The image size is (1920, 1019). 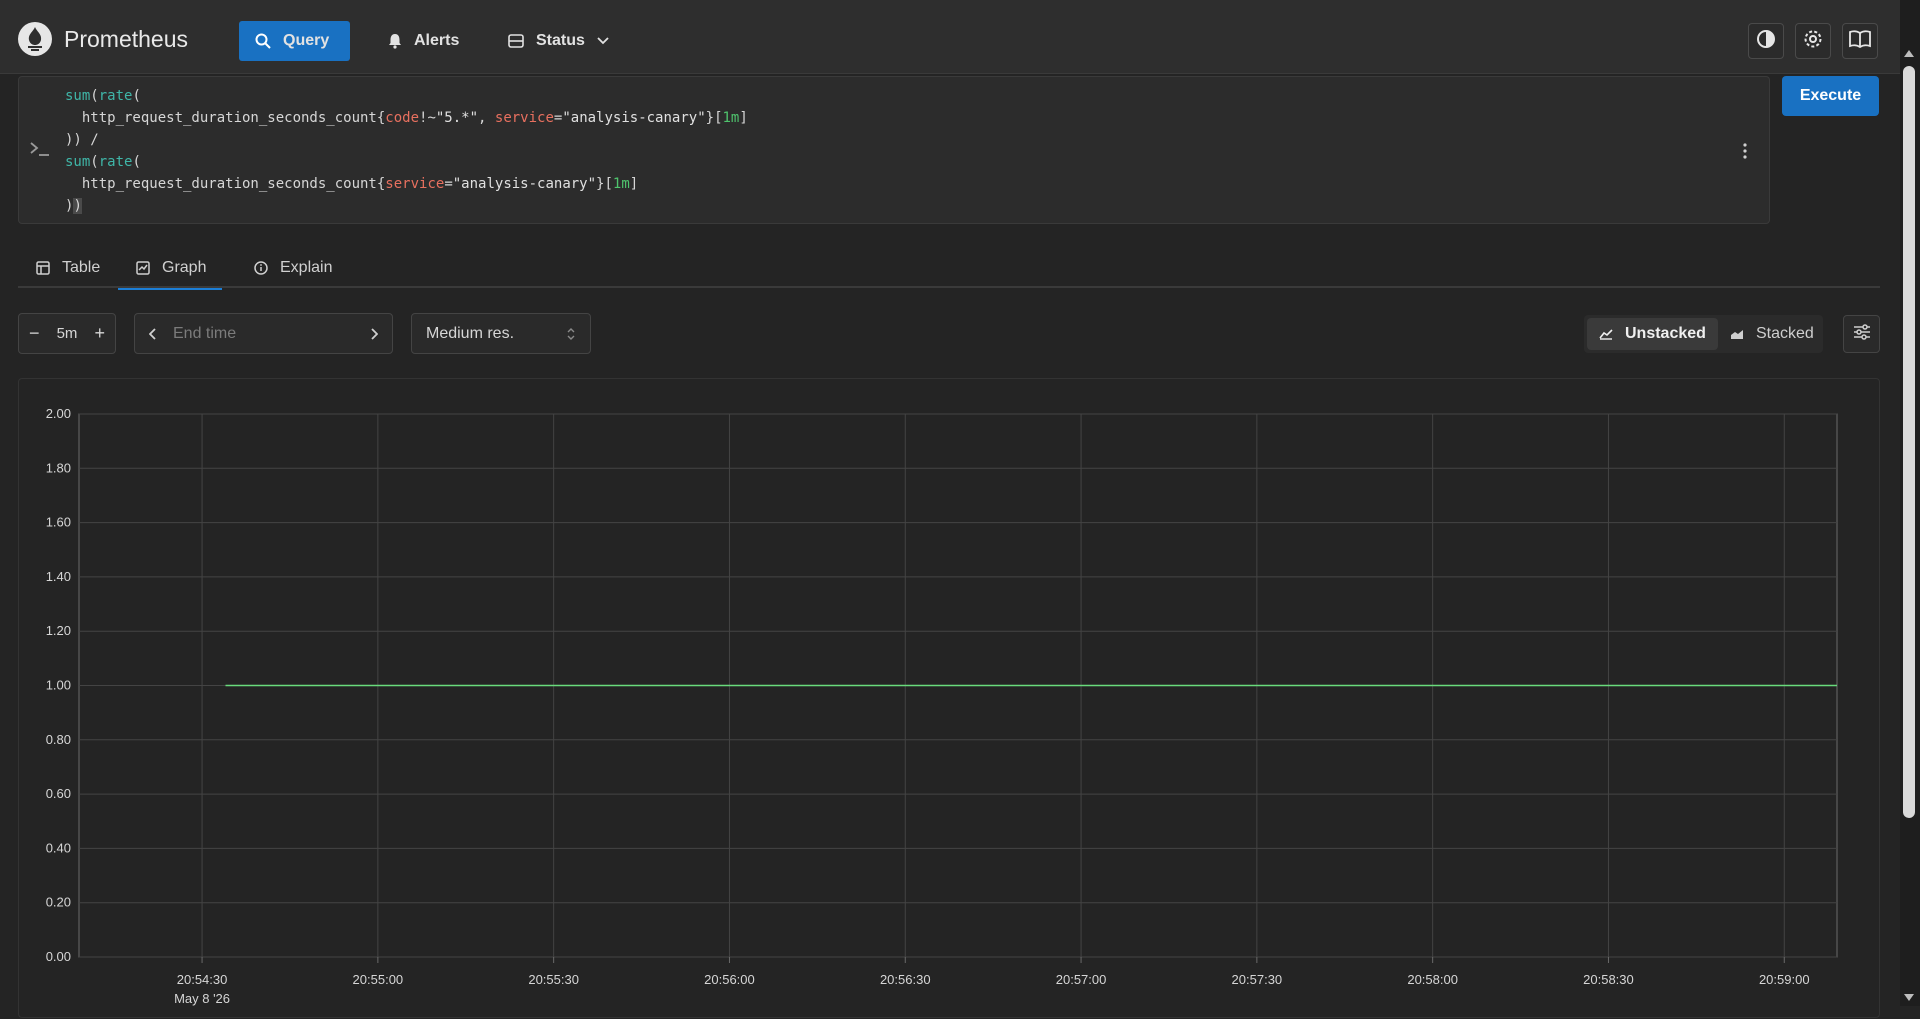 I want to click on info-icon, so click(x=261, y=268).